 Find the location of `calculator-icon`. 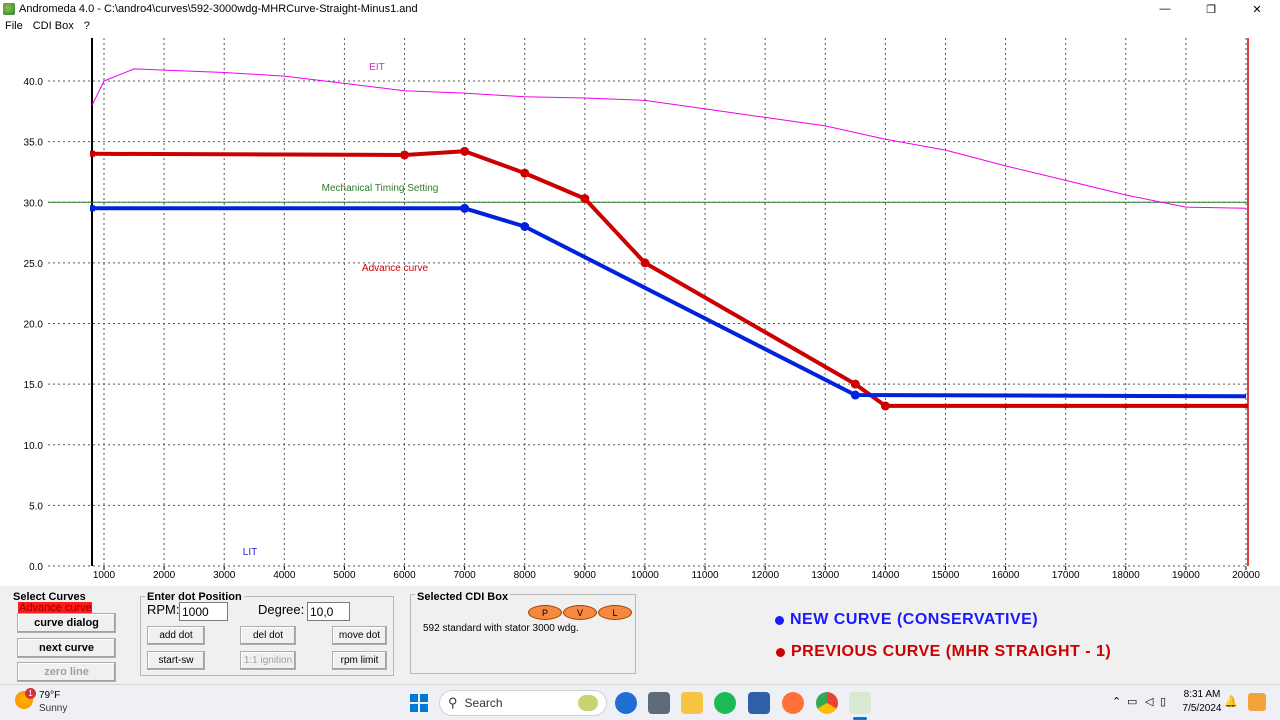

calculator-icon is located at coordinates (659, 703).